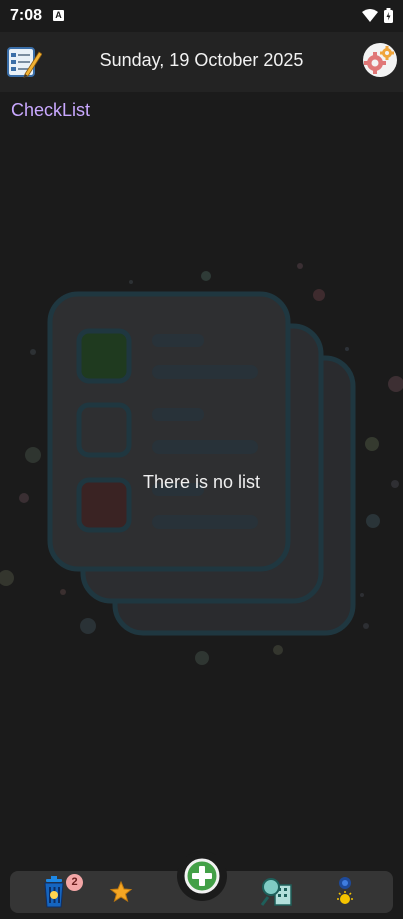  Describe the element at coordinates (201, 482) in the screenshot. I see `empty-state-message: There is no list` at that location.